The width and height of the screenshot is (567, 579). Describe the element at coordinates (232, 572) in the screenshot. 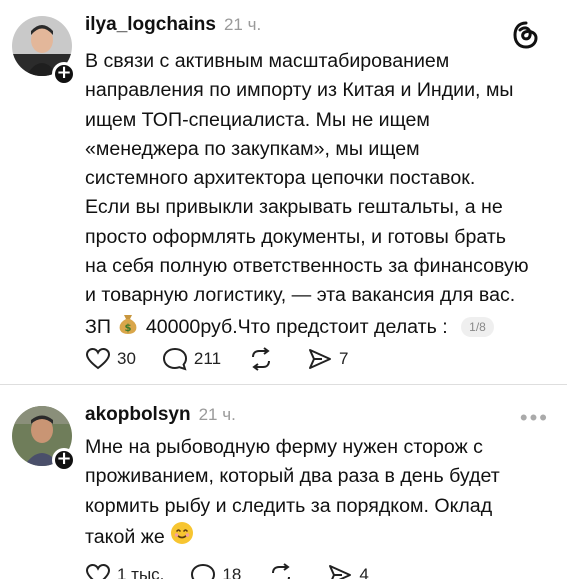

I see `comment-count: 18` at that location.